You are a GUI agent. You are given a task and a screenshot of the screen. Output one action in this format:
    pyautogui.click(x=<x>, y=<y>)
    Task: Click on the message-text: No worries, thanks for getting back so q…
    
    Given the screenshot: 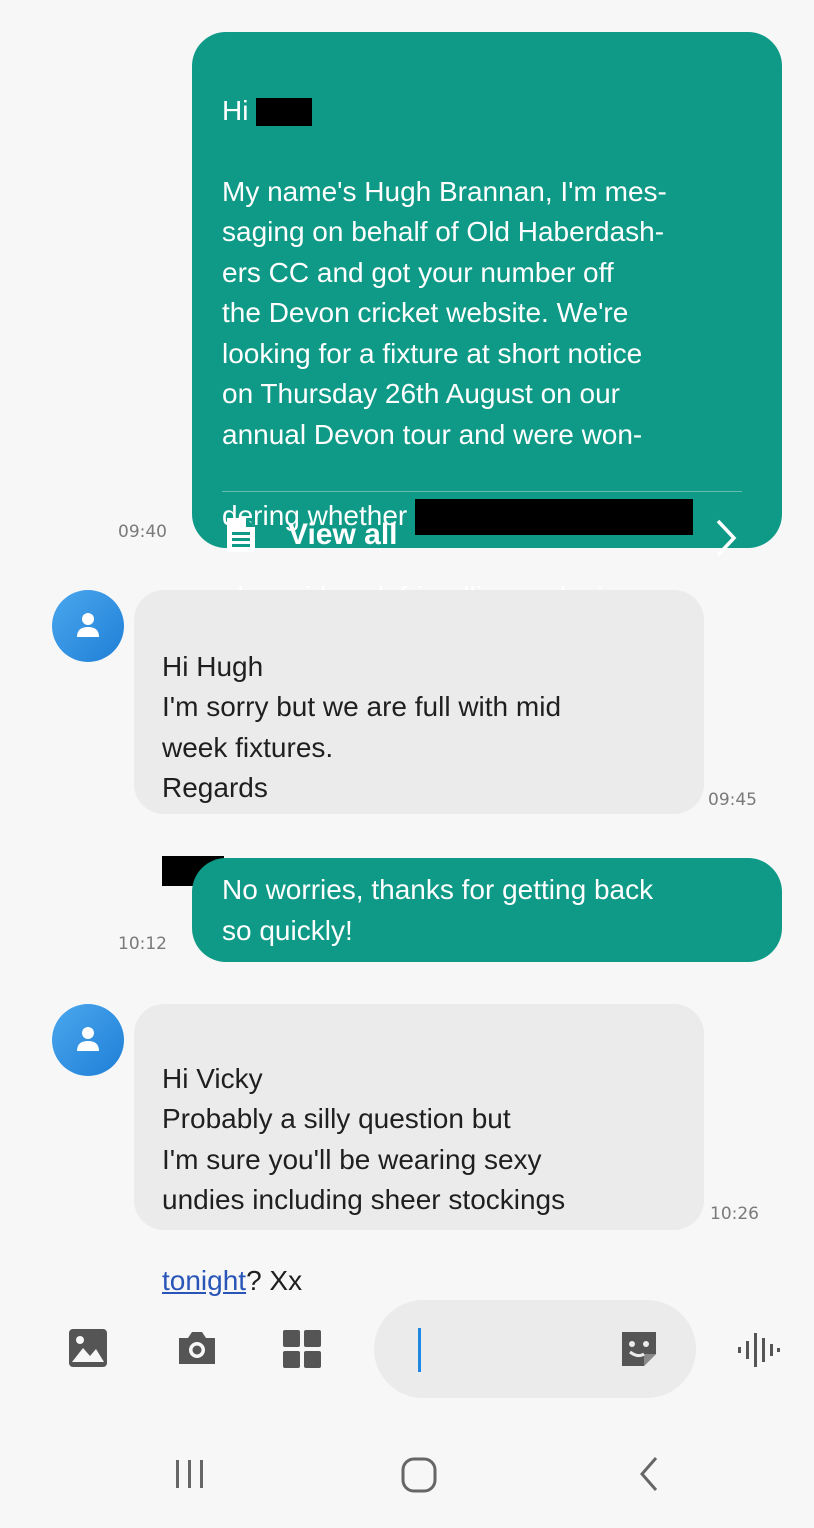 What is the action you would take?
    pyautogui.click(x=438, y=910)
    